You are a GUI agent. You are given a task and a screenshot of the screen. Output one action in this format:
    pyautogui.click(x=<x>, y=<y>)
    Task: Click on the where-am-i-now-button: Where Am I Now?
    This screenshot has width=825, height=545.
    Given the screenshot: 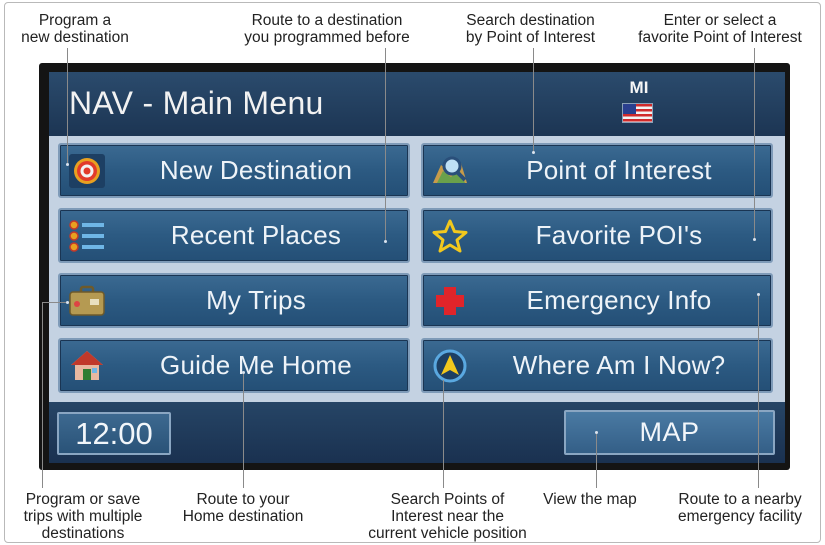 What is the action you would take?
    pyautogui.click(x=597, y=365)
    